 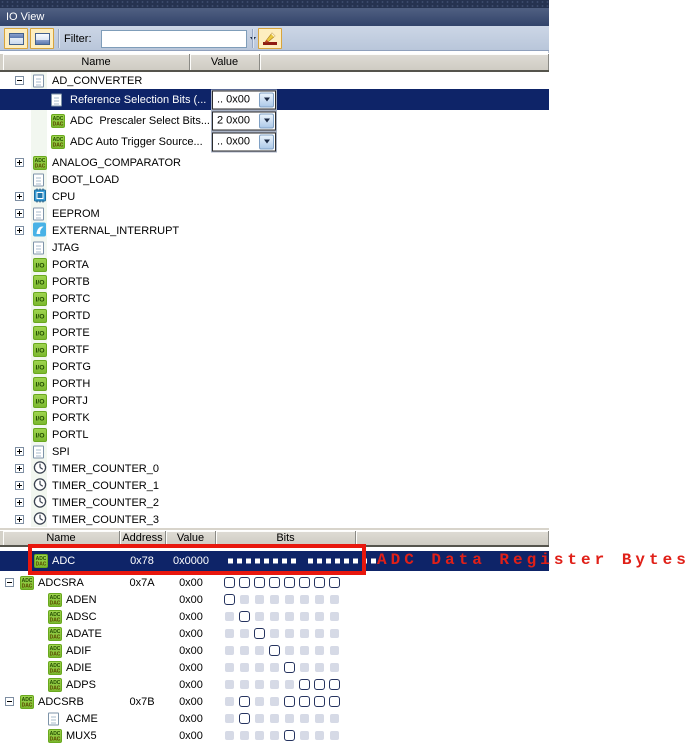 What do you see at coordinates (244, 120) in the screenshot?
I see `value-combobox: 2 0x00` at bounding box center [244, 120].